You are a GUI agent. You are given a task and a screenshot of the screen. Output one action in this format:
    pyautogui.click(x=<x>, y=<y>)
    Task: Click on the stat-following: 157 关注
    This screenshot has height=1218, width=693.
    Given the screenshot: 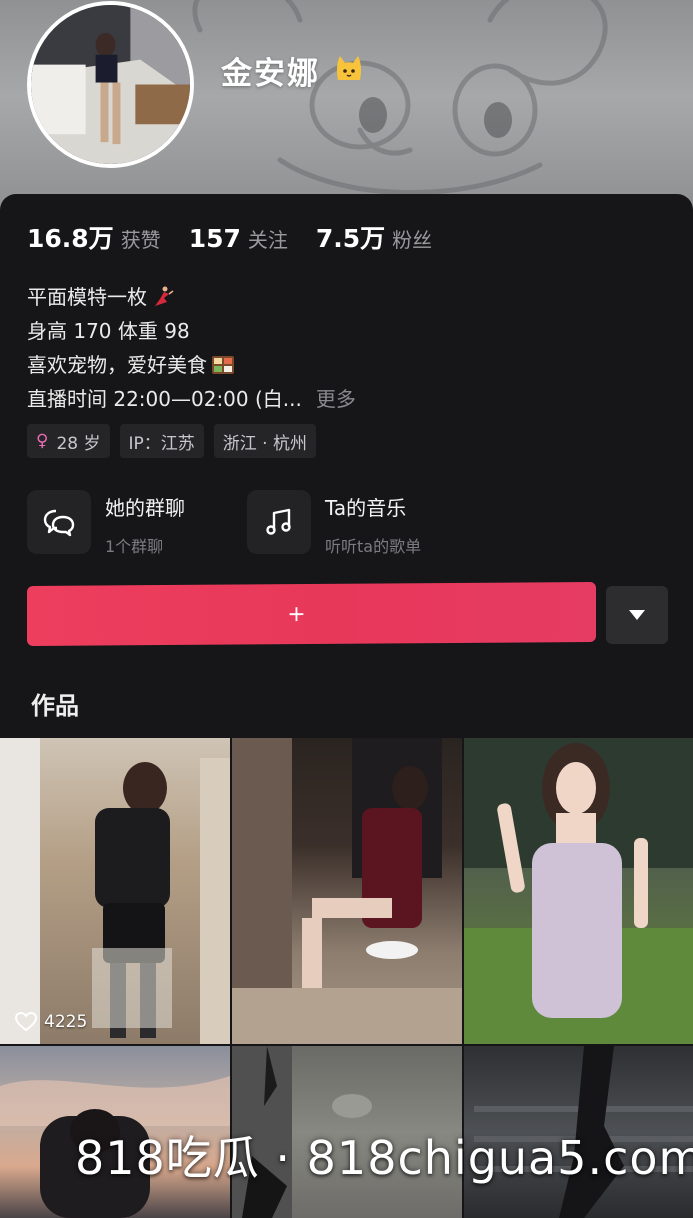 What is the action you would take?
    pyautogui.click(x=238, y=238)
    